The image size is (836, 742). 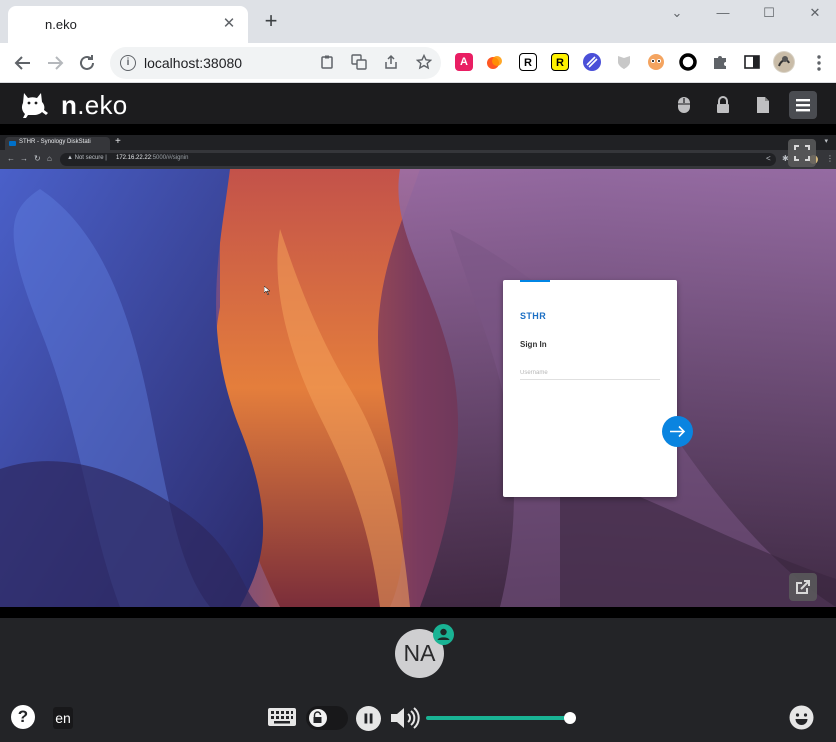 What do you see at coordinates (590, 388) in the screenshot?
I see `synology-signin-card: STHR Sign In` at bounding box center [590, 388].